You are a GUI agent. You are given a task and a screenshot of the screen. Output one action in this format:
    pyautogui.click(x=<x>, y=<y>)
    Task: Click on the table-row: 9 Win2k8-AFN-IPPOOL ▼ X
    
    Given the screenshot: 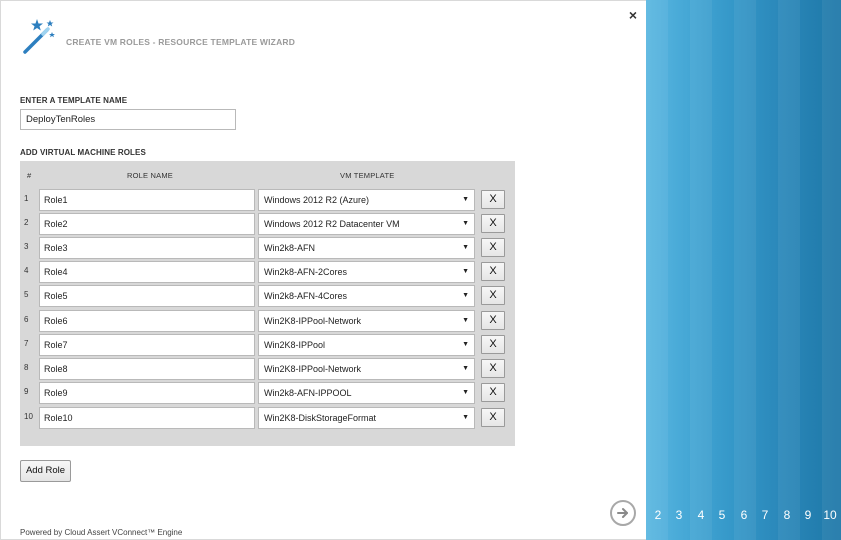 What is the action you would take?
    pyautogui.click(x=267, y=393)
    